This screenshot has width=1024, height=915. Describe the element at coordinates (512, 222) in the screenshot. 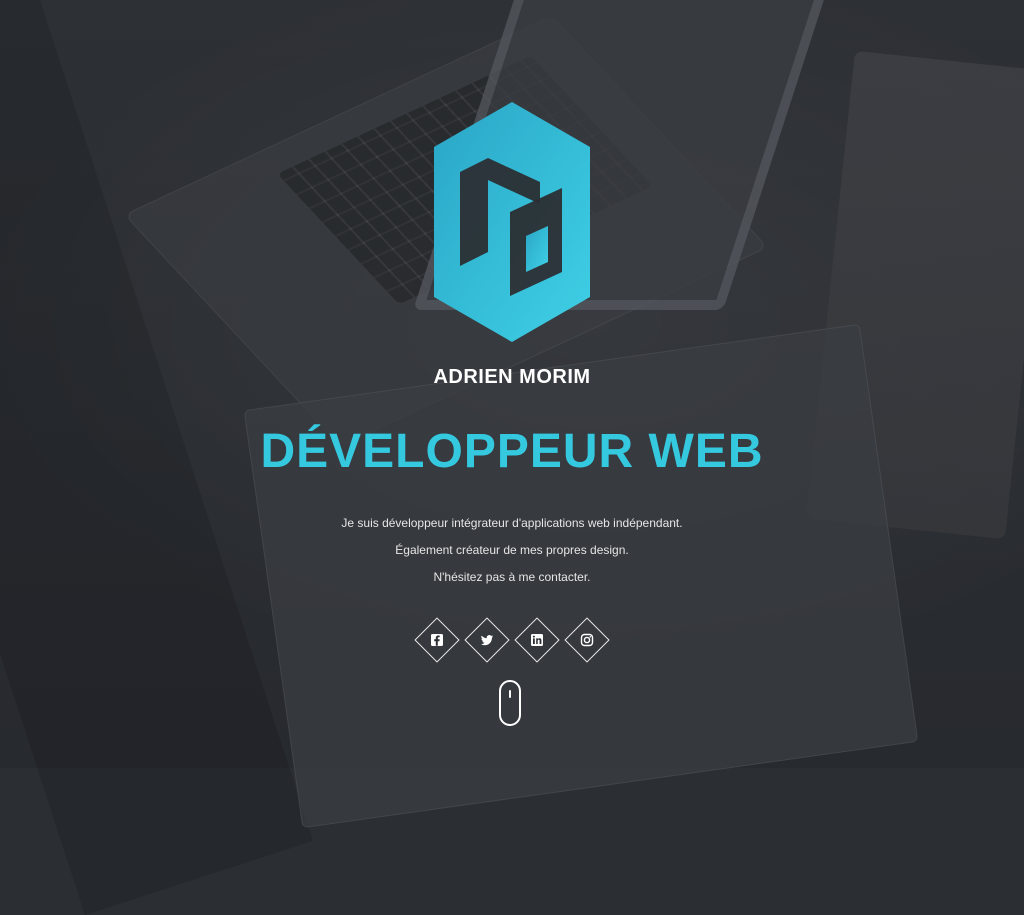

I see `logo-icon` at that location.